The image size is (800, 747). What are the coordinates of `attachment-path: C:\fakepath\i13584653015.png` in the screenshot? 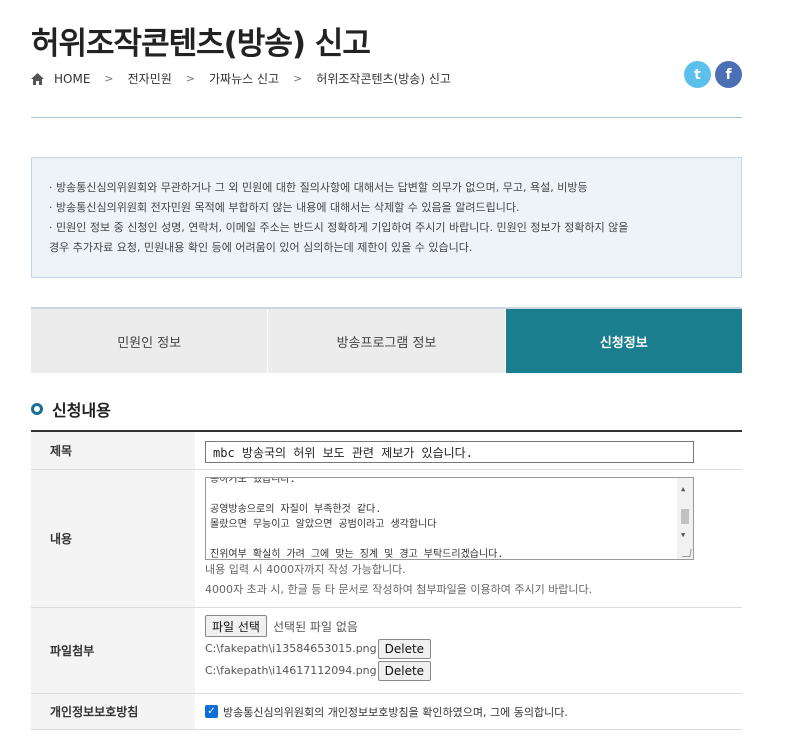 It's located at (291, 648).